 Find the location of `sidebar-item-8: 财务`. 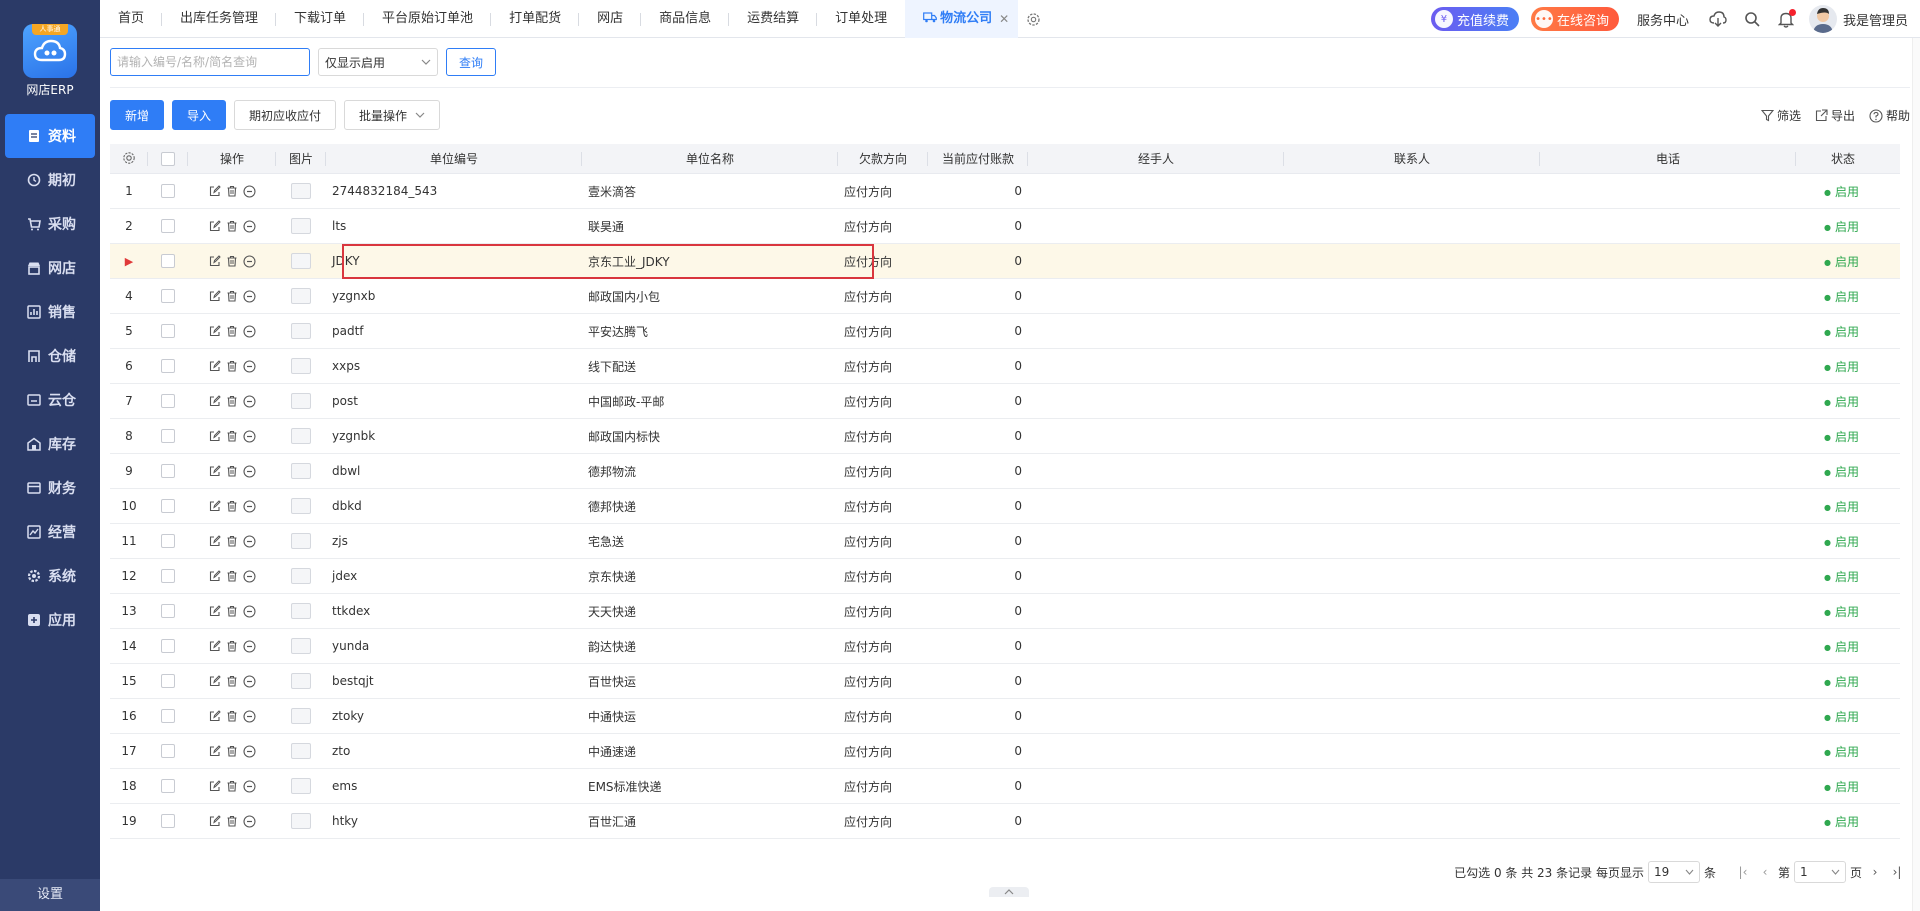

sidebar-item-8: 财务 is located at coordinates (50, 488).